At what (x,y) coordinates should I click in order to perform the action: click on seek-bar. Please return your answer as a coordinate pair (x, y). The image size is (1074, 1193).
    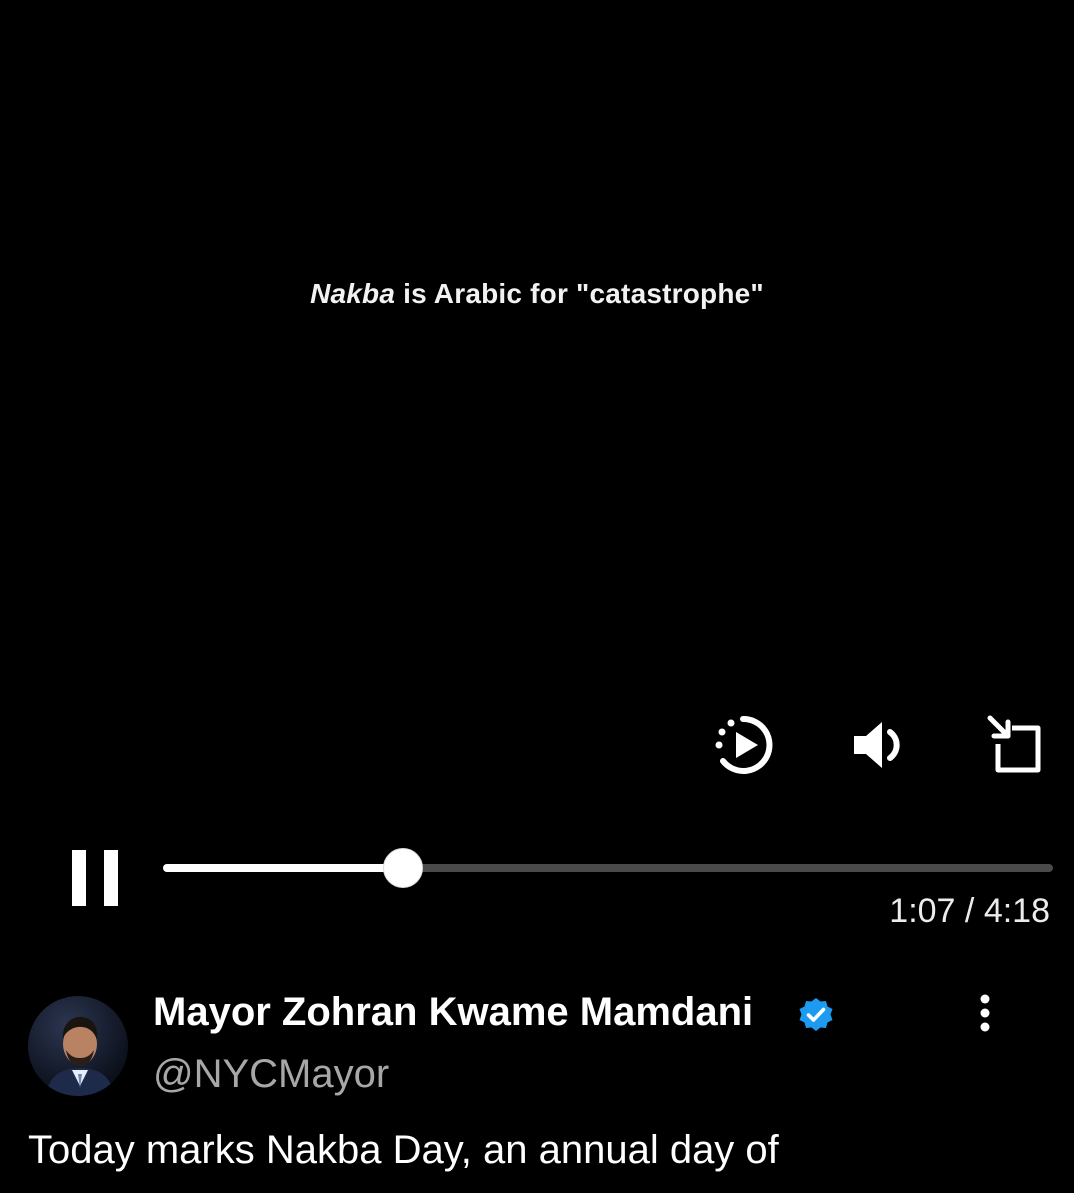
    Looking at the image, I should click on (608, 868).